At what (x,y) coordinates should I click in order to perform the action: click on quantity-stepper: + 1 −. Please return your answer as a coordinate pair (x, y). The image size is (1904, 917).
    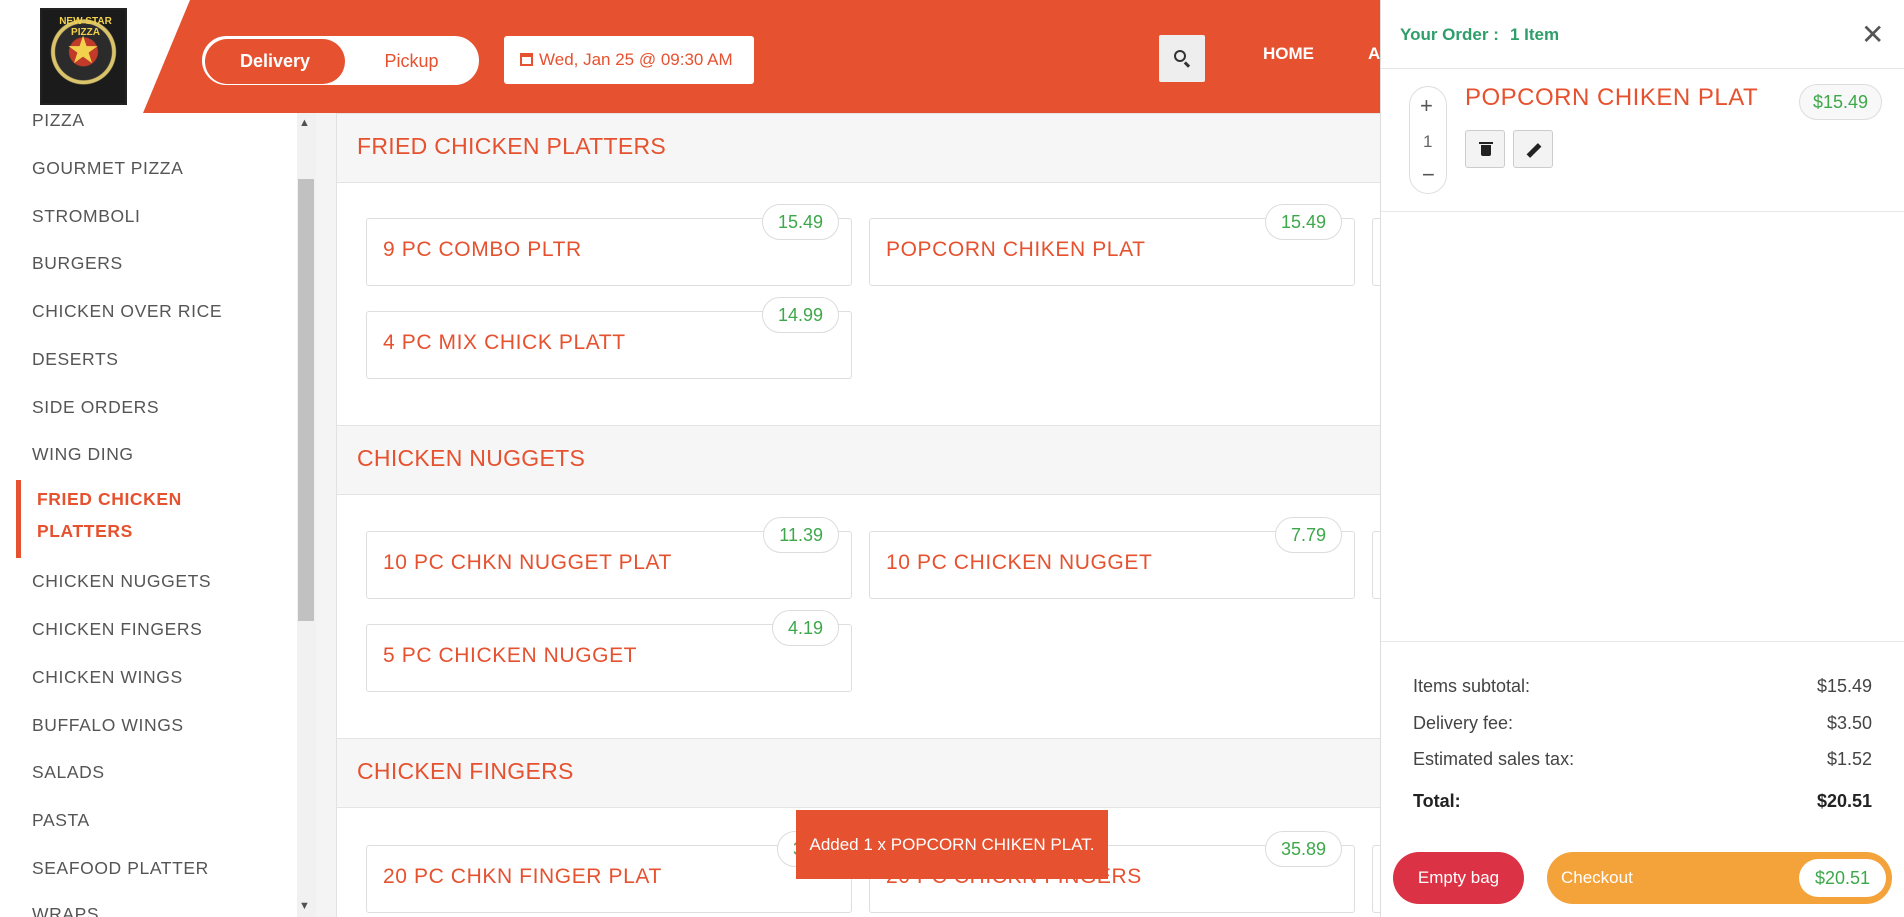
    Looking at the image, I should click on (1428, 140).